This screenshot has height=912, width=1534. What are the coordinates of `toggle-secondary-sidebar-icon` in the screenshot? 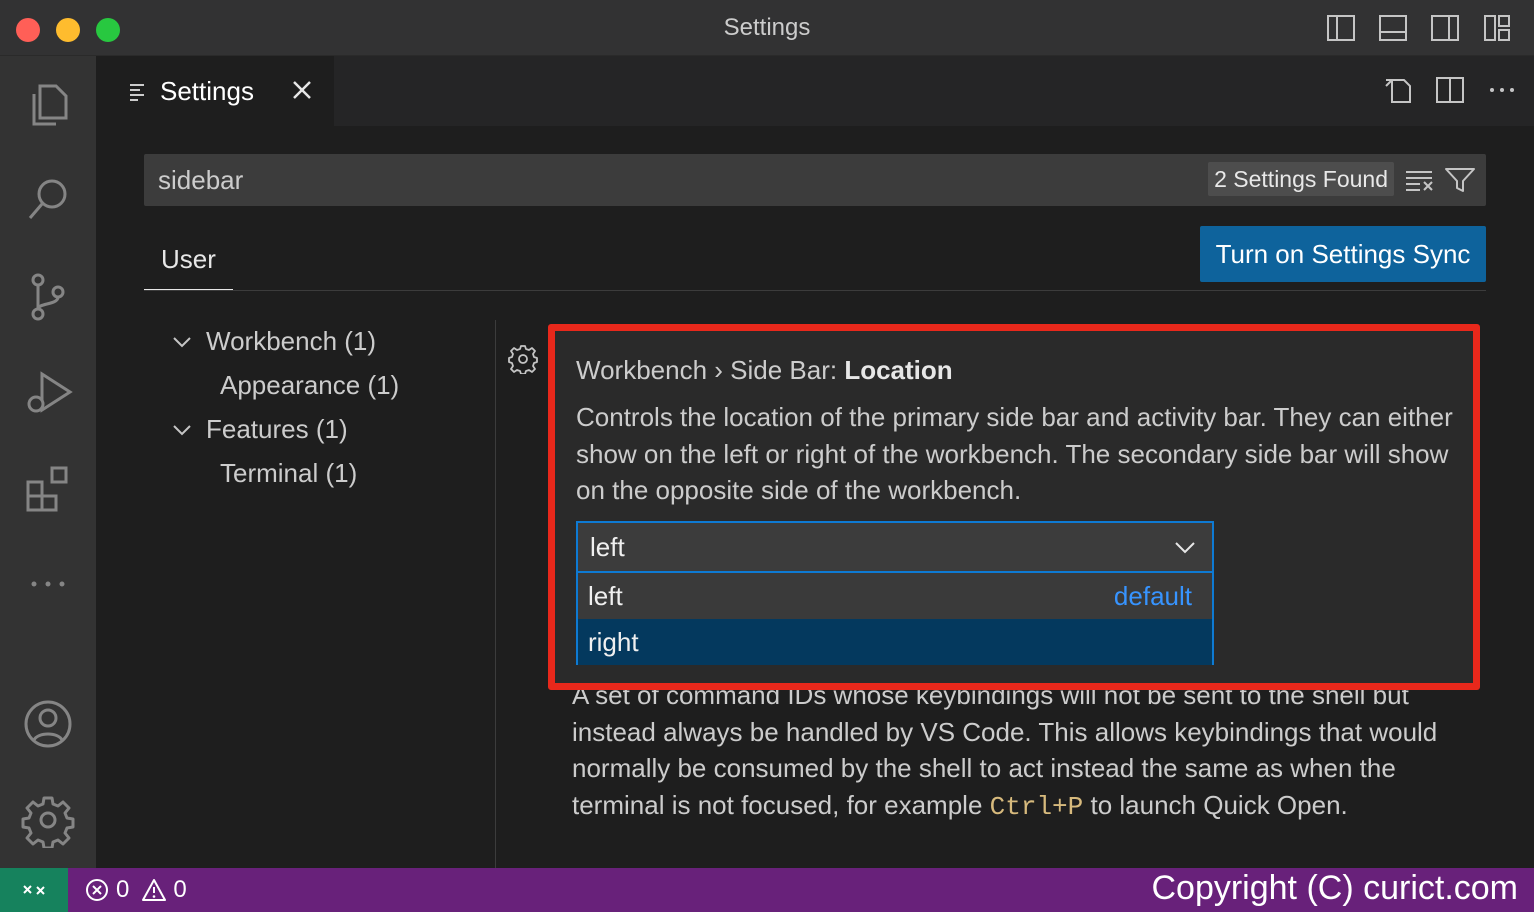 It's located at (1445, 28).